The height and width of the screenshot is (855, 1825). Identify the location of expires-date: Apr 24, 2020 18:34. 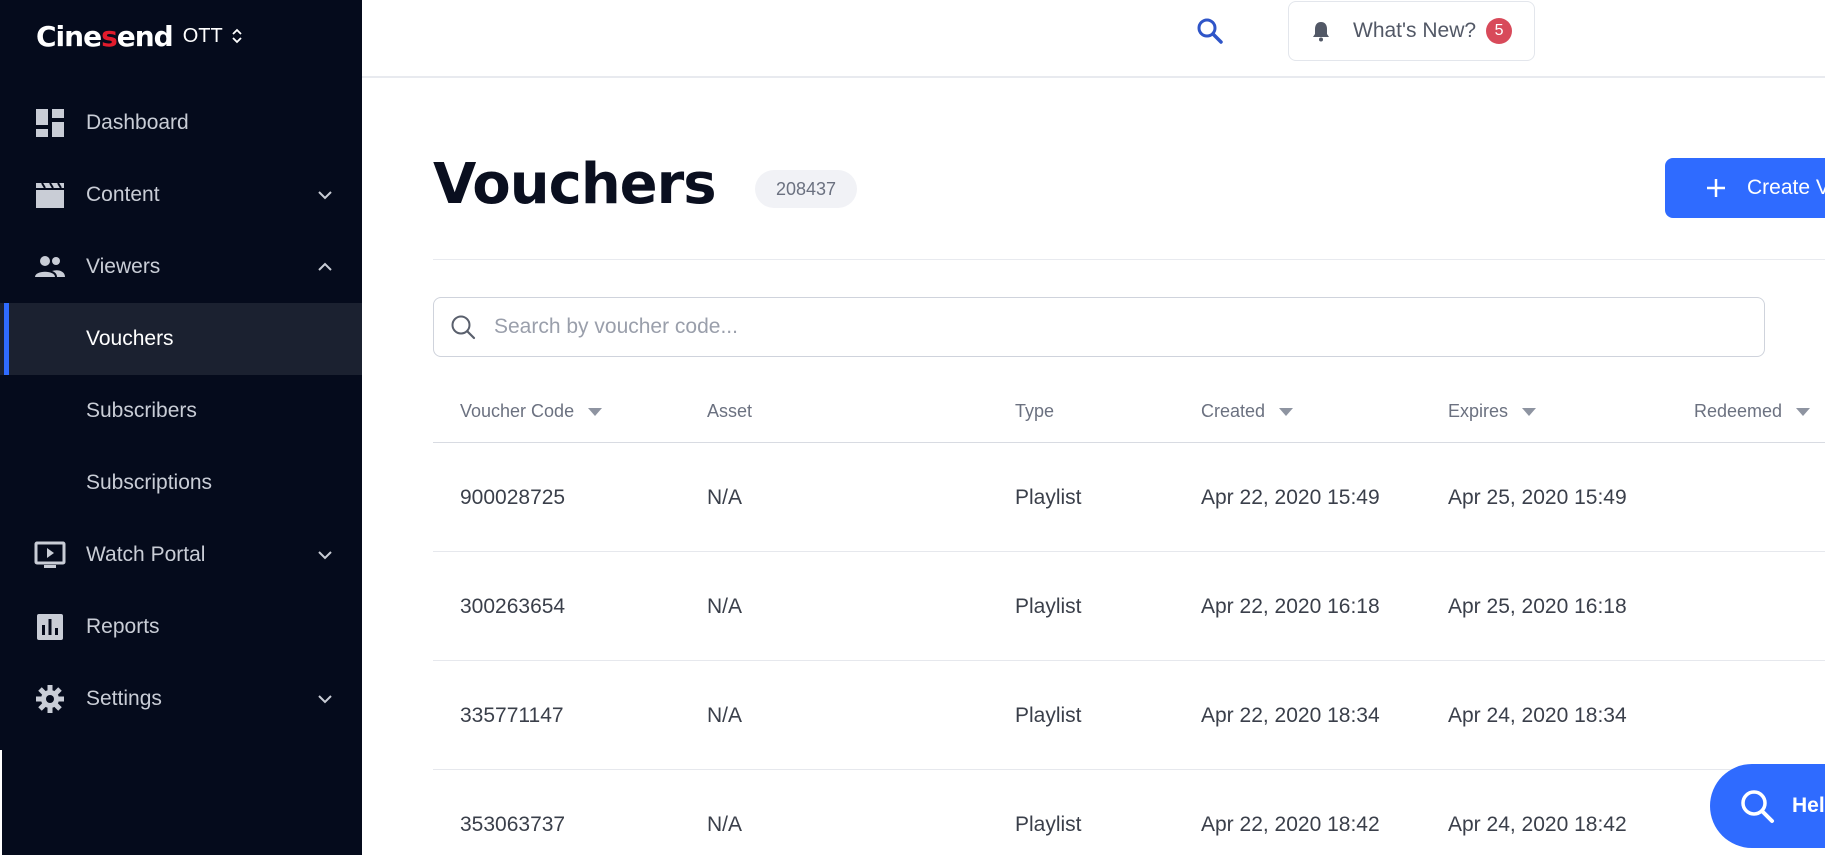
(1537, 715).